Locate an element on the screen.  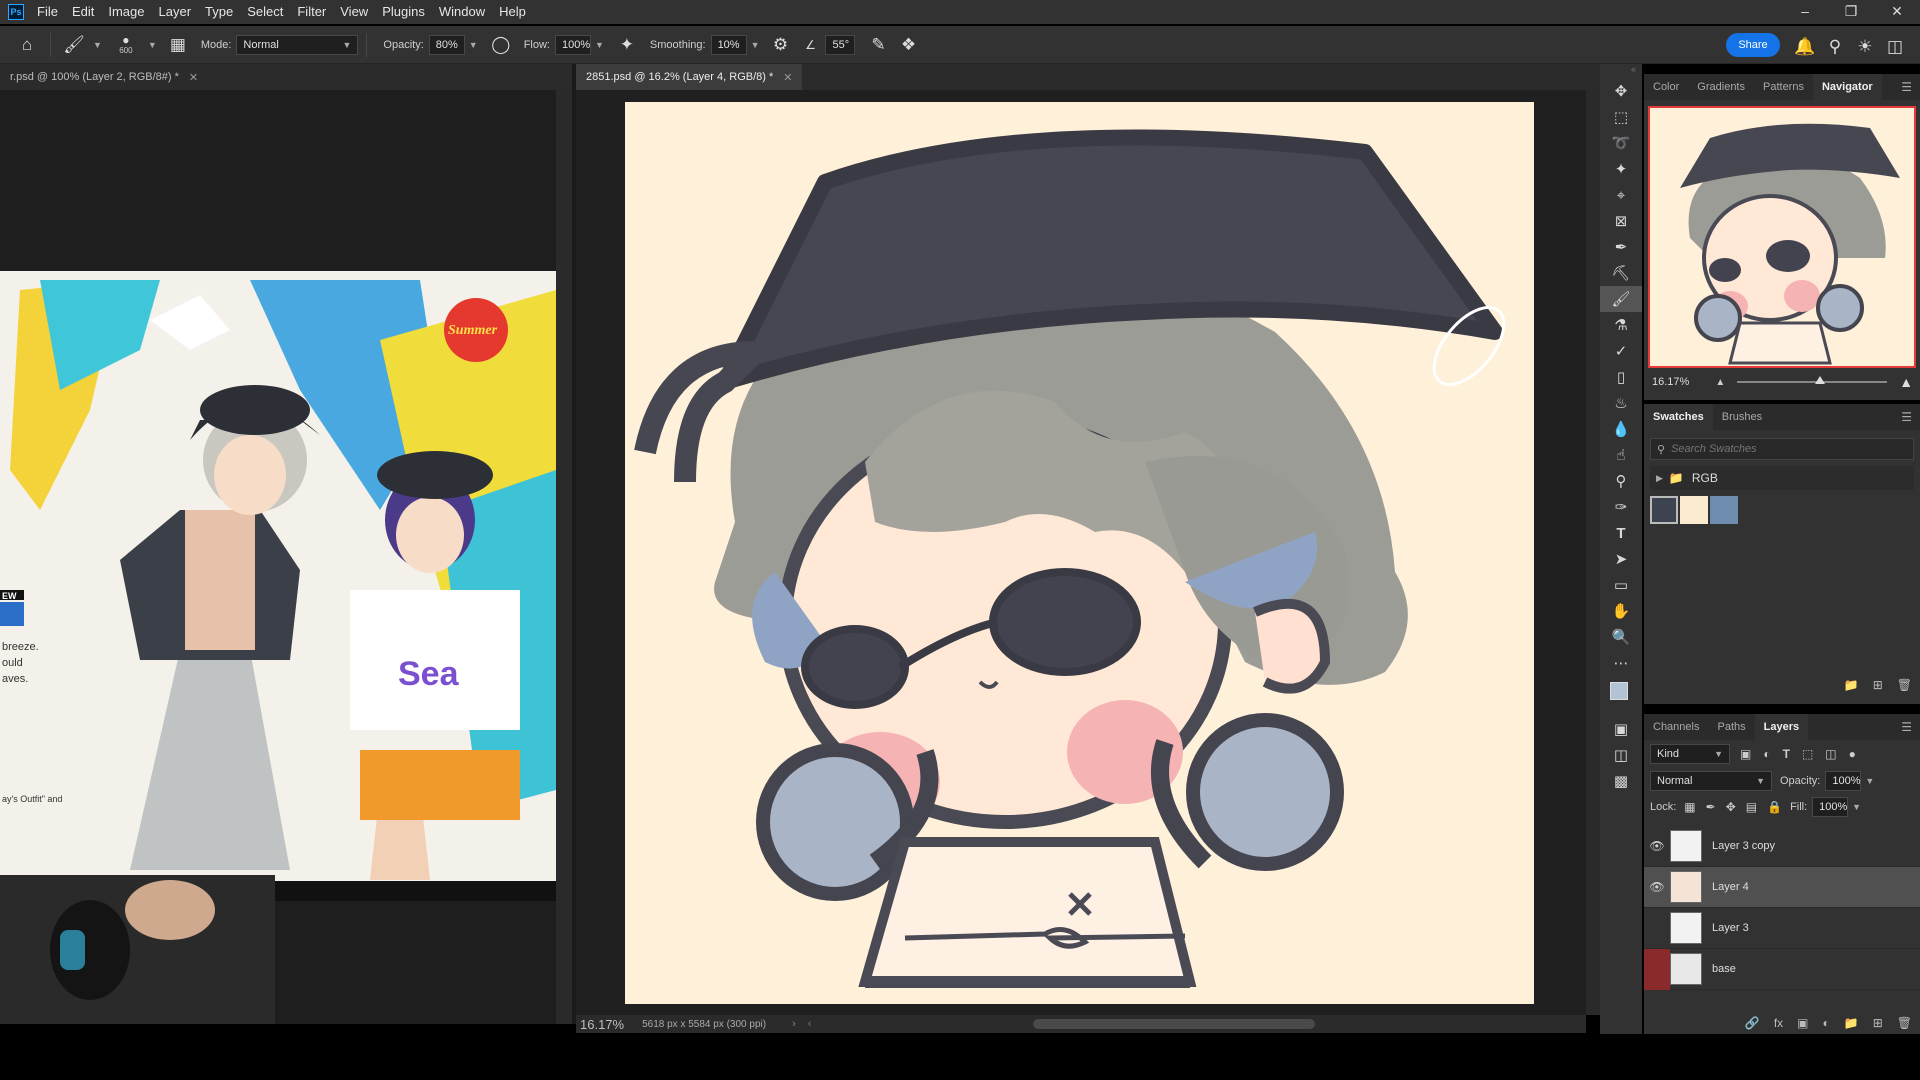
healing-brush-tool-icon: ⛏ is located at coordinates (1621, 273).